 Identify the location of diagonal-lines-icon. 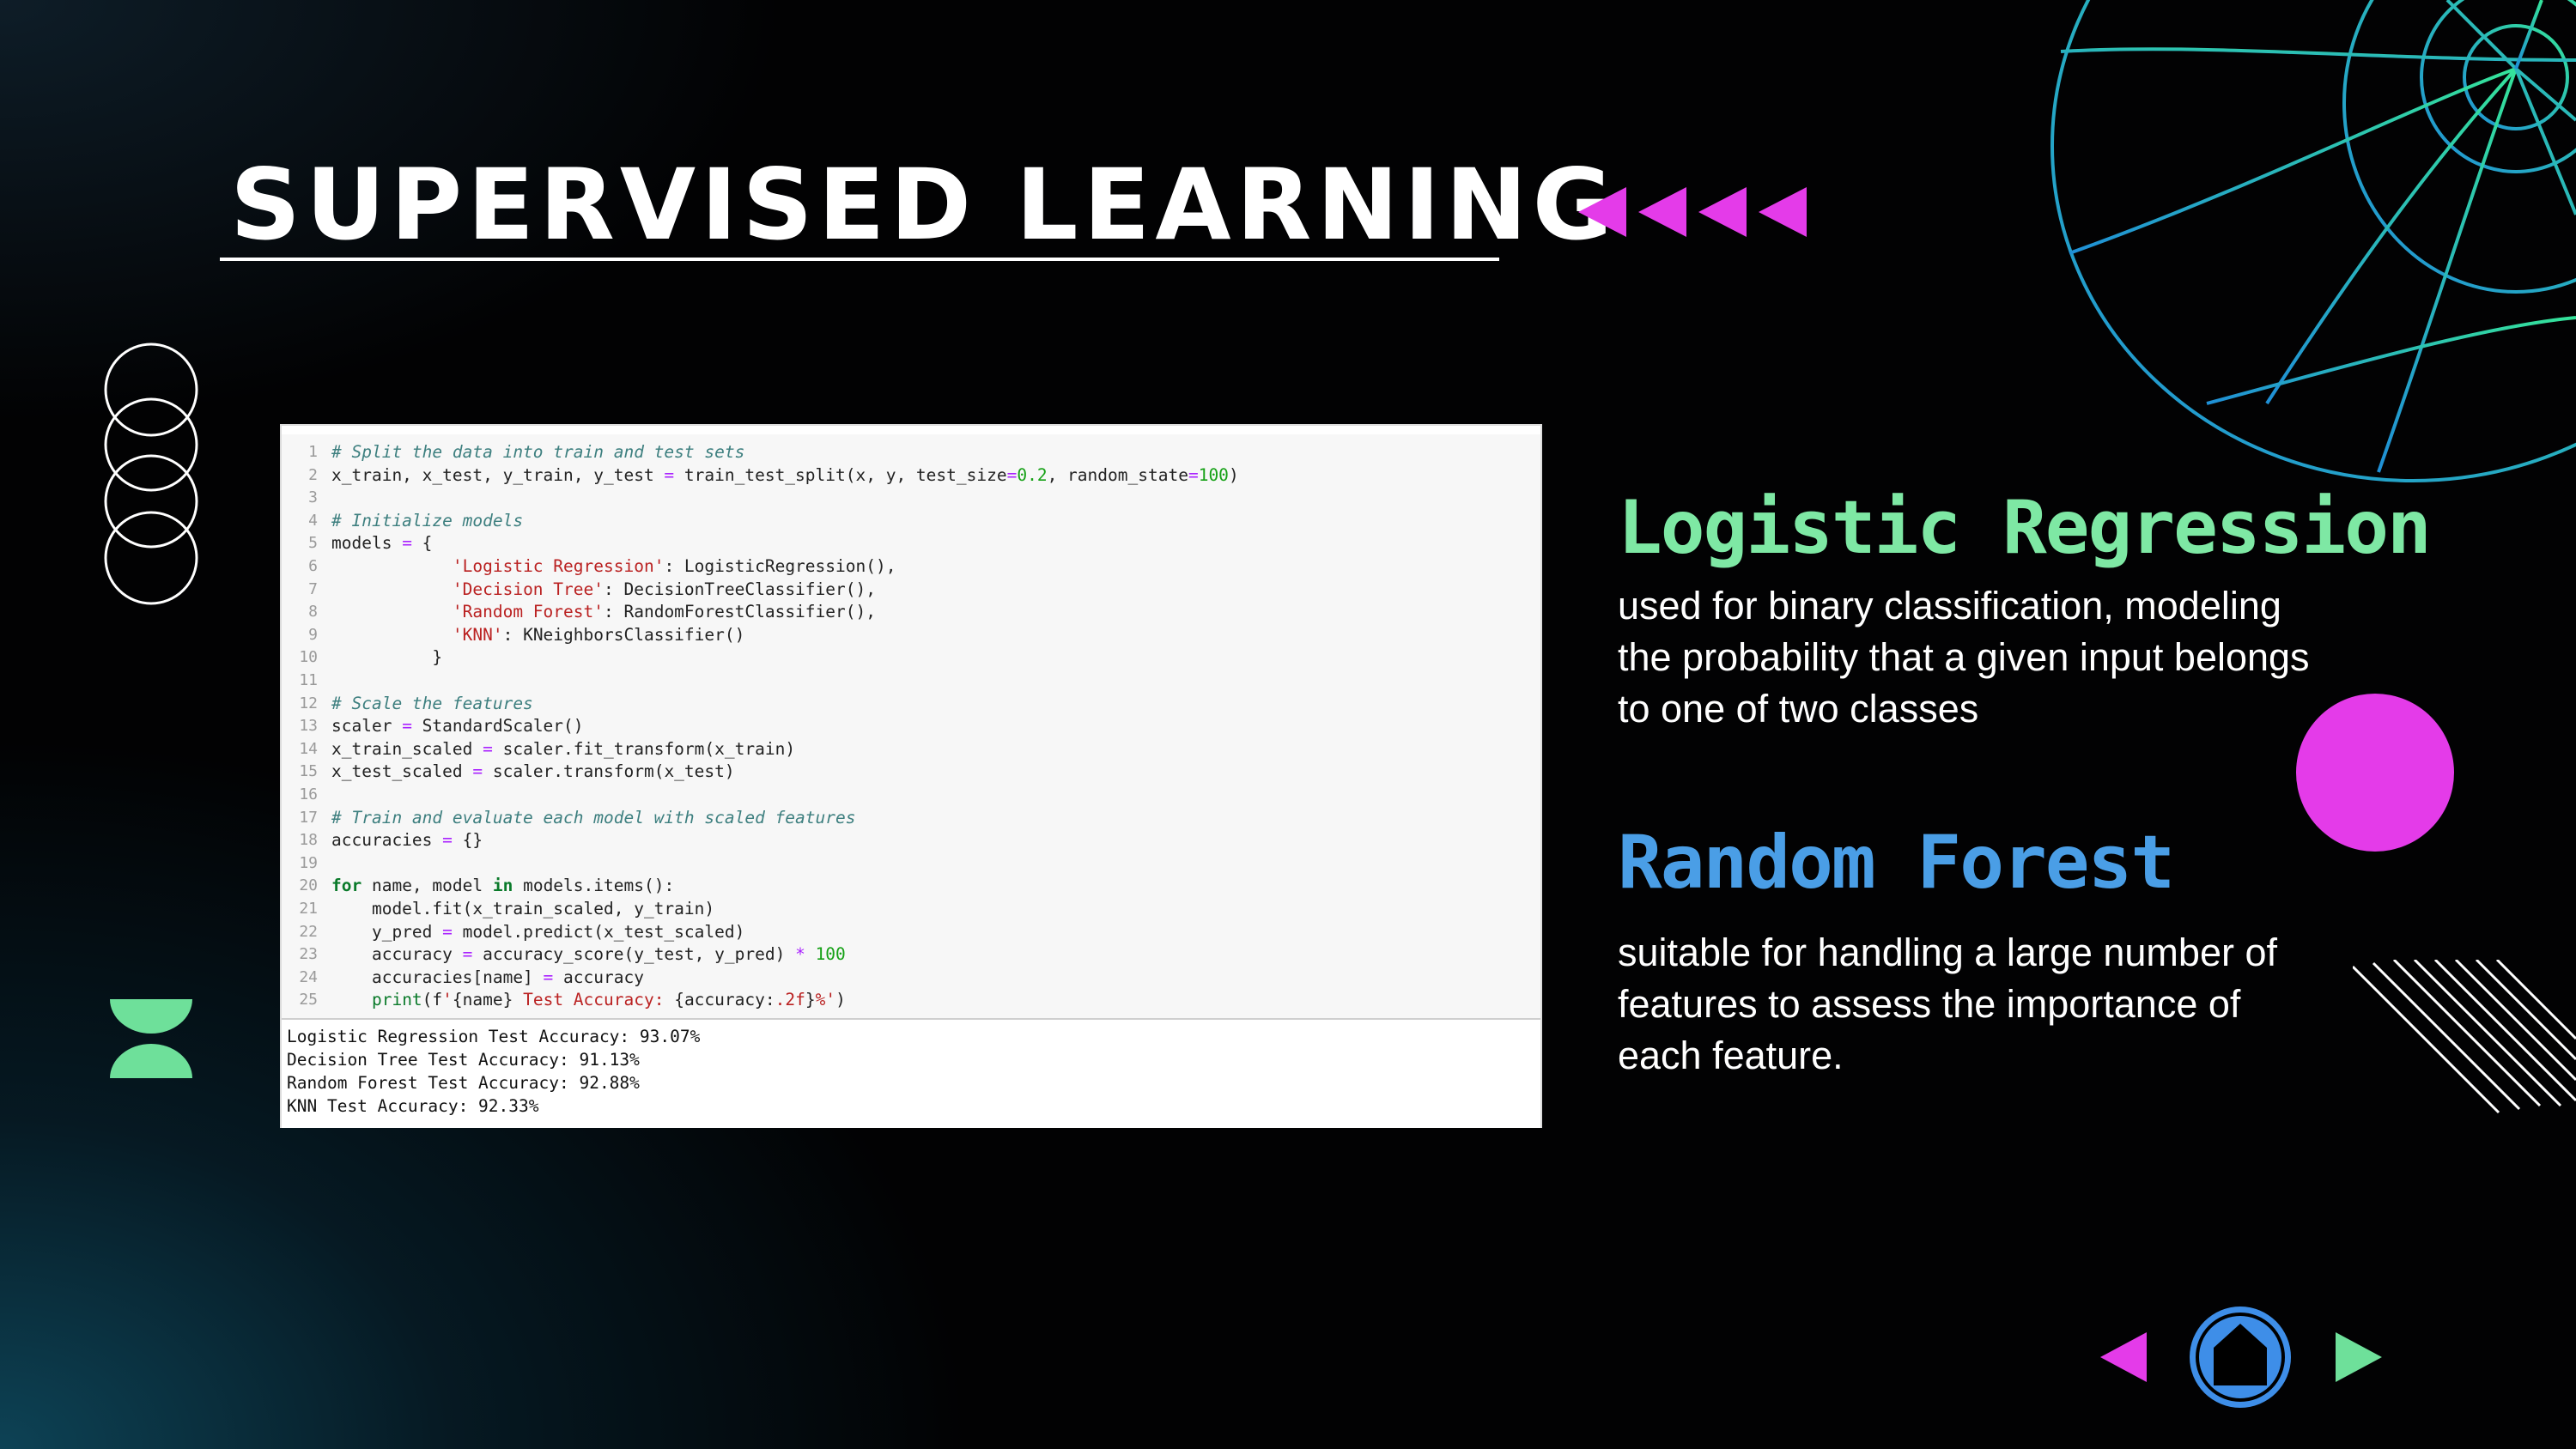
(2464, 1037).